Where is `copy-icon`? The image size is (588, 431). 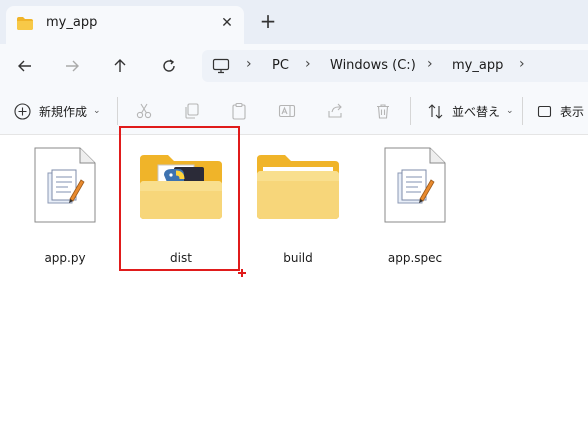 copy-icon is located at coordinates (192, 111).